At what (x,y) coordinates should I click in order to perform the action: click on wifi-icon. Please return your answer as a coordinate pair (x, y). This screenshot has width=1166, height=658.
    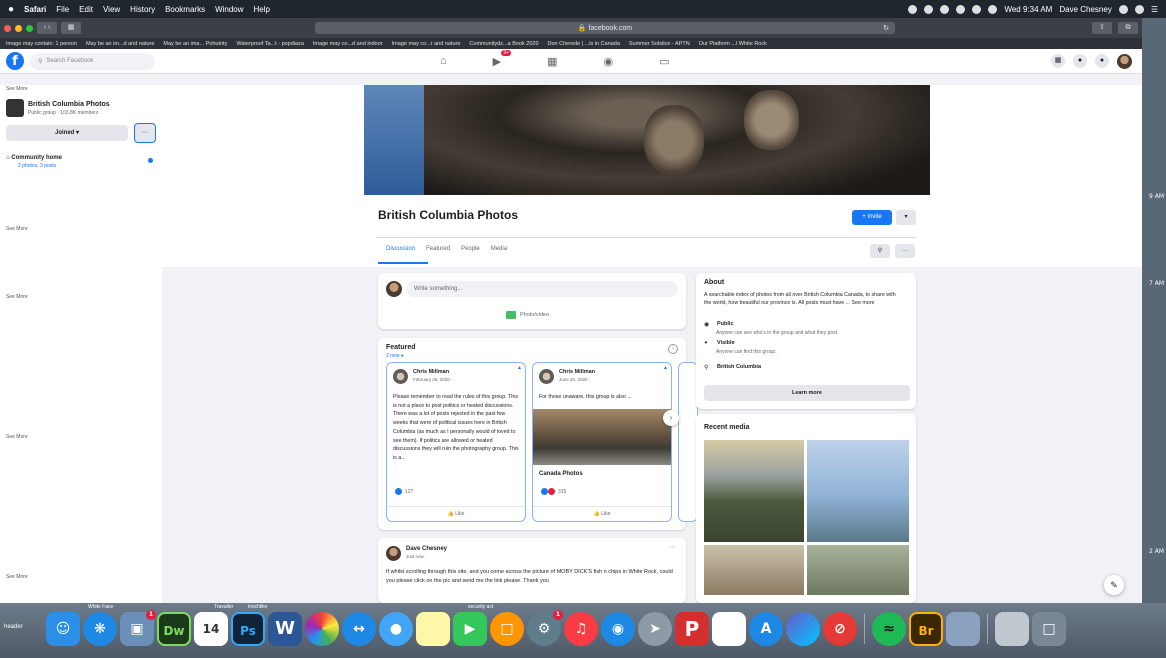
    Looking at the image, I should click on (977, 9).